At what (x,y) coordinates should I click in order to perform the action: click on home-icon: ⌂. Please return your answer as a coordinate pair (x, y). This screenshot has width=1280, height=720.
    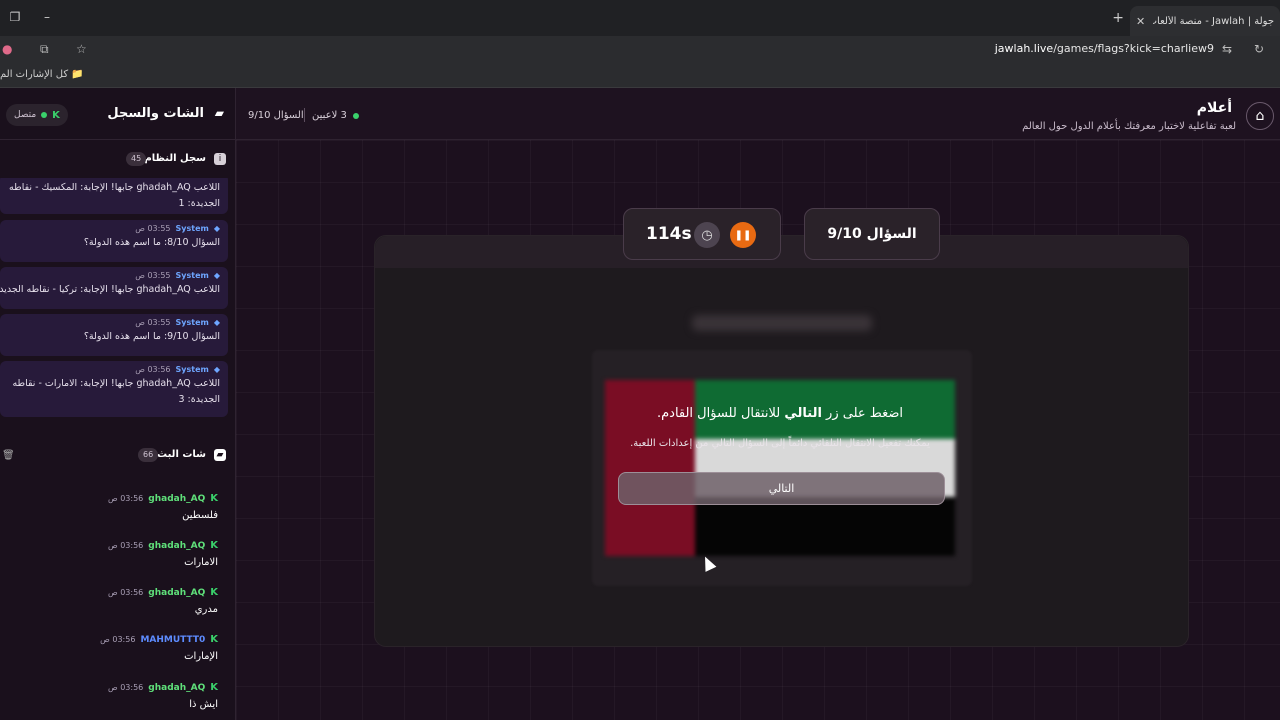
    Looking at the image, I should click on (1260, 116).